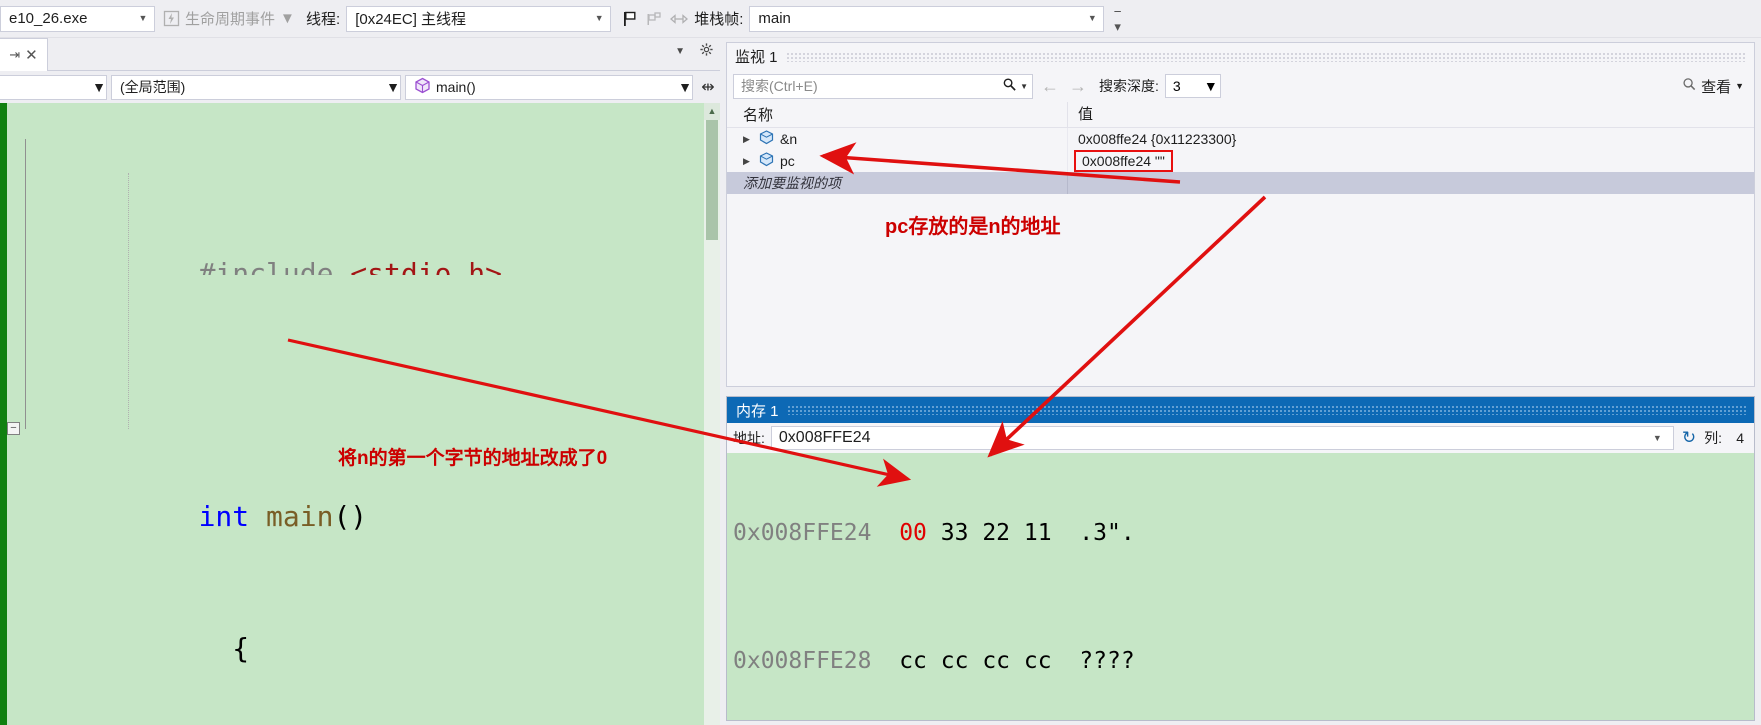 The image size is (1761, 725). What do you see at coordinates (14, 55) in the screenshot?
I see `pin-icon: ⇥` at bounding box center [14, 55].